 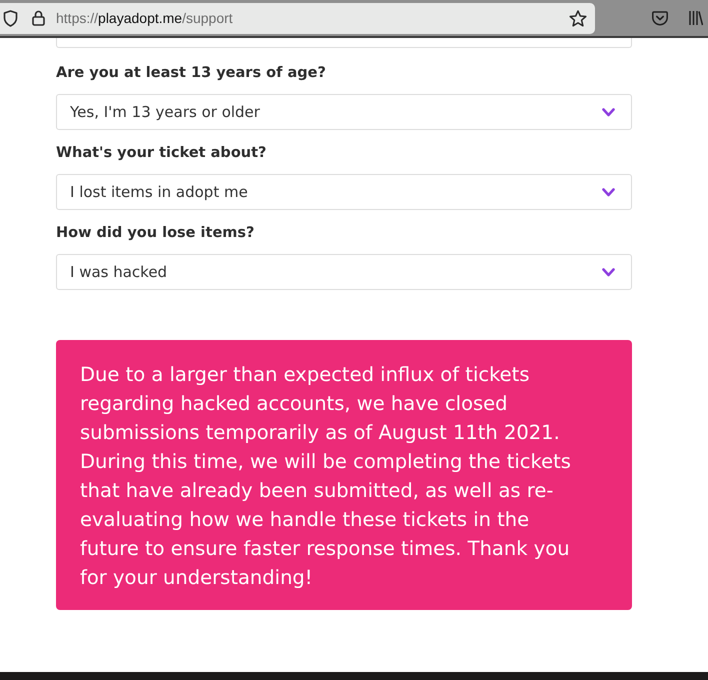 What do you see at coordinates (144, 18) in the screenshot?
I see `url-text: https://playadopt.me/support` at bounding box center [144, 18].